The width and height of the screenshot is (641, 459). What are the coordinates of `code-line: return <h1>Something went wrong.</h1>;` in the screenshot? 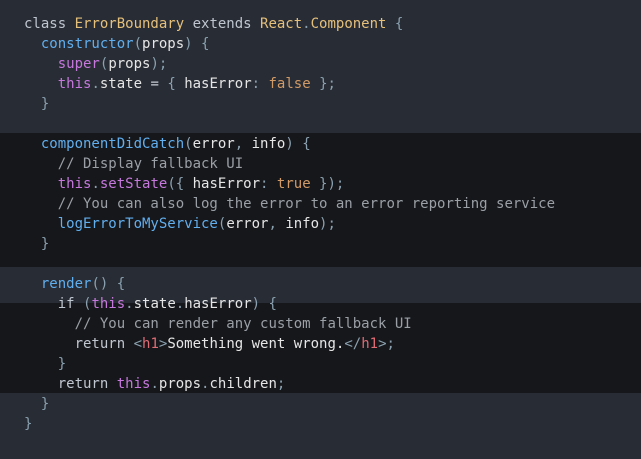 It's located at (289, 344).